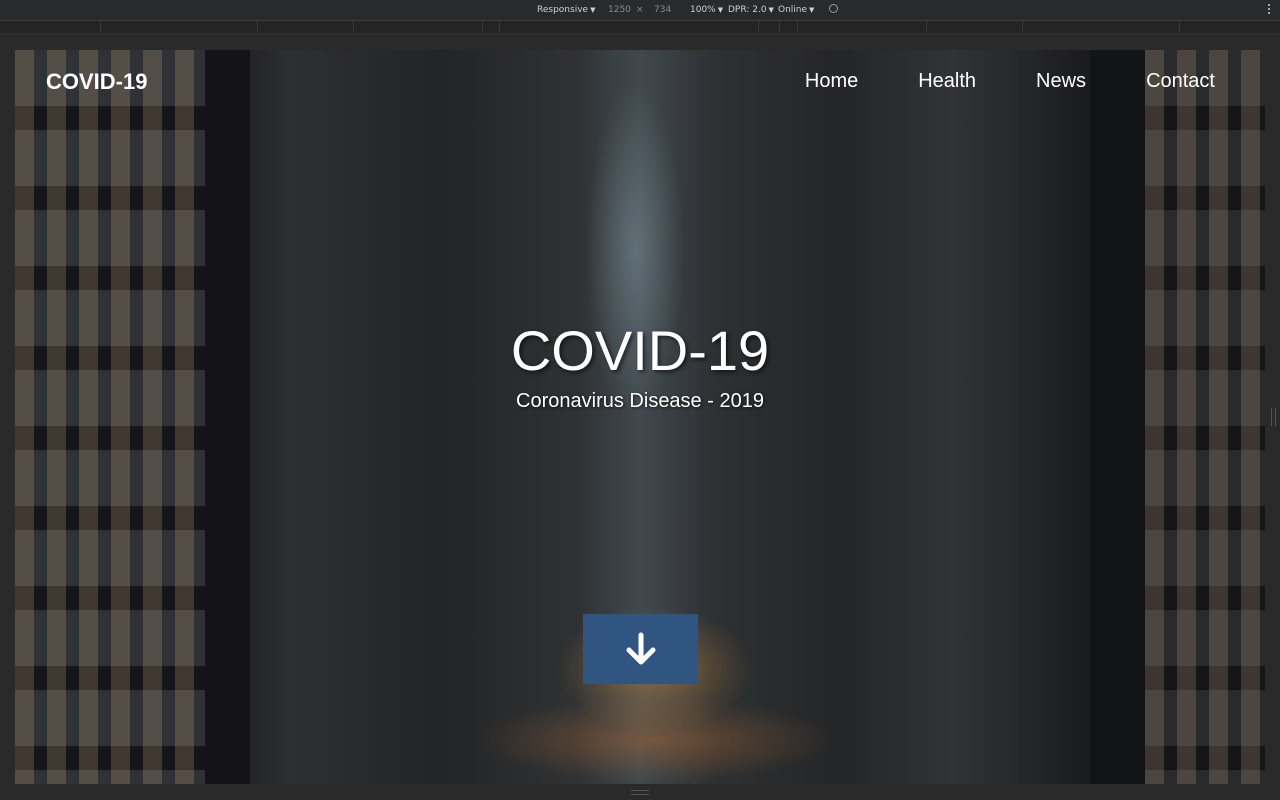 The image size is (1280, 800). Describe the element at coordinates (1273, 417) in the screenshot. I see `resize-handle-right` at that location.